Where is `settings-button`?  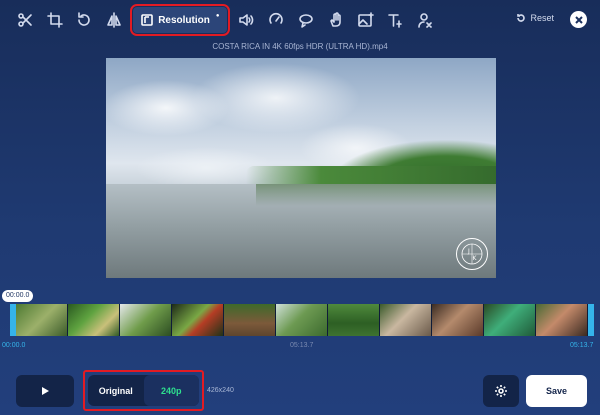 settings-button is located at coordinates (501, 391).